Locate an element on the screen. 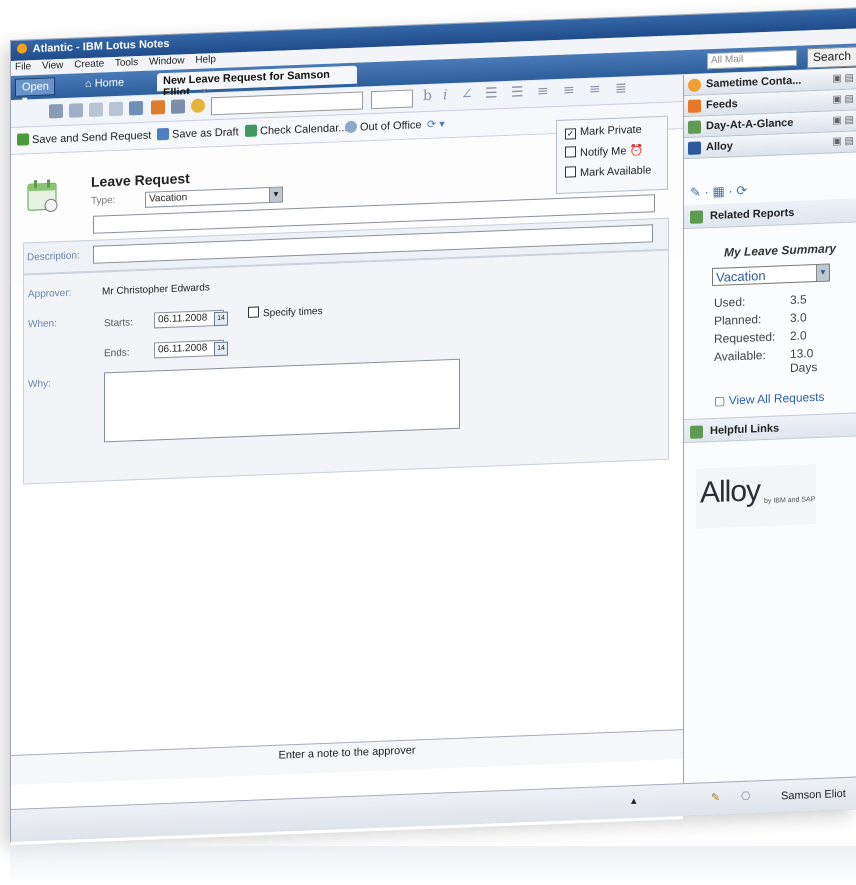  specify-times-checkbox: Specify times is located at coordinates (285, 312).